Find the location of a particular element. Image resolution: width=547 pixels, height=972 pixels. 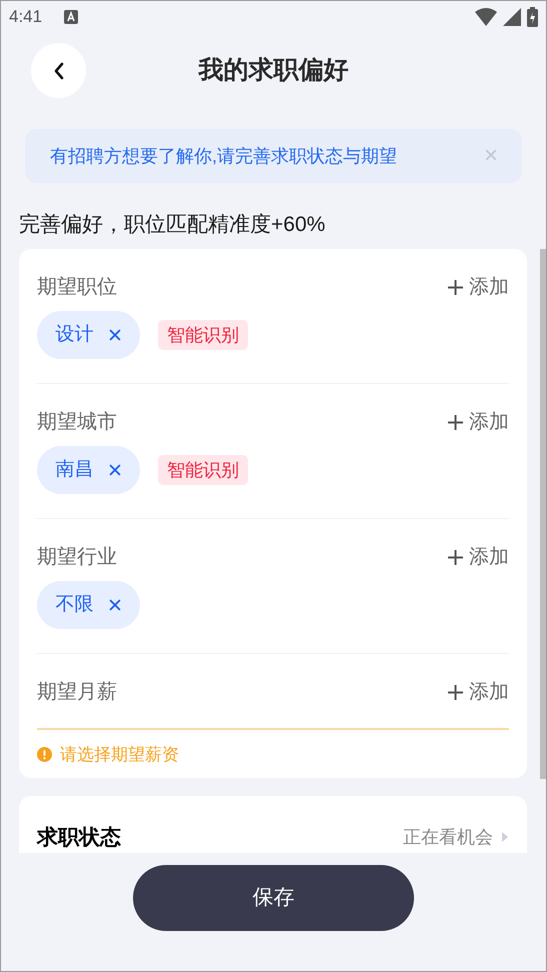

section-title: 期望职位 is located at coordinates (77, 287).